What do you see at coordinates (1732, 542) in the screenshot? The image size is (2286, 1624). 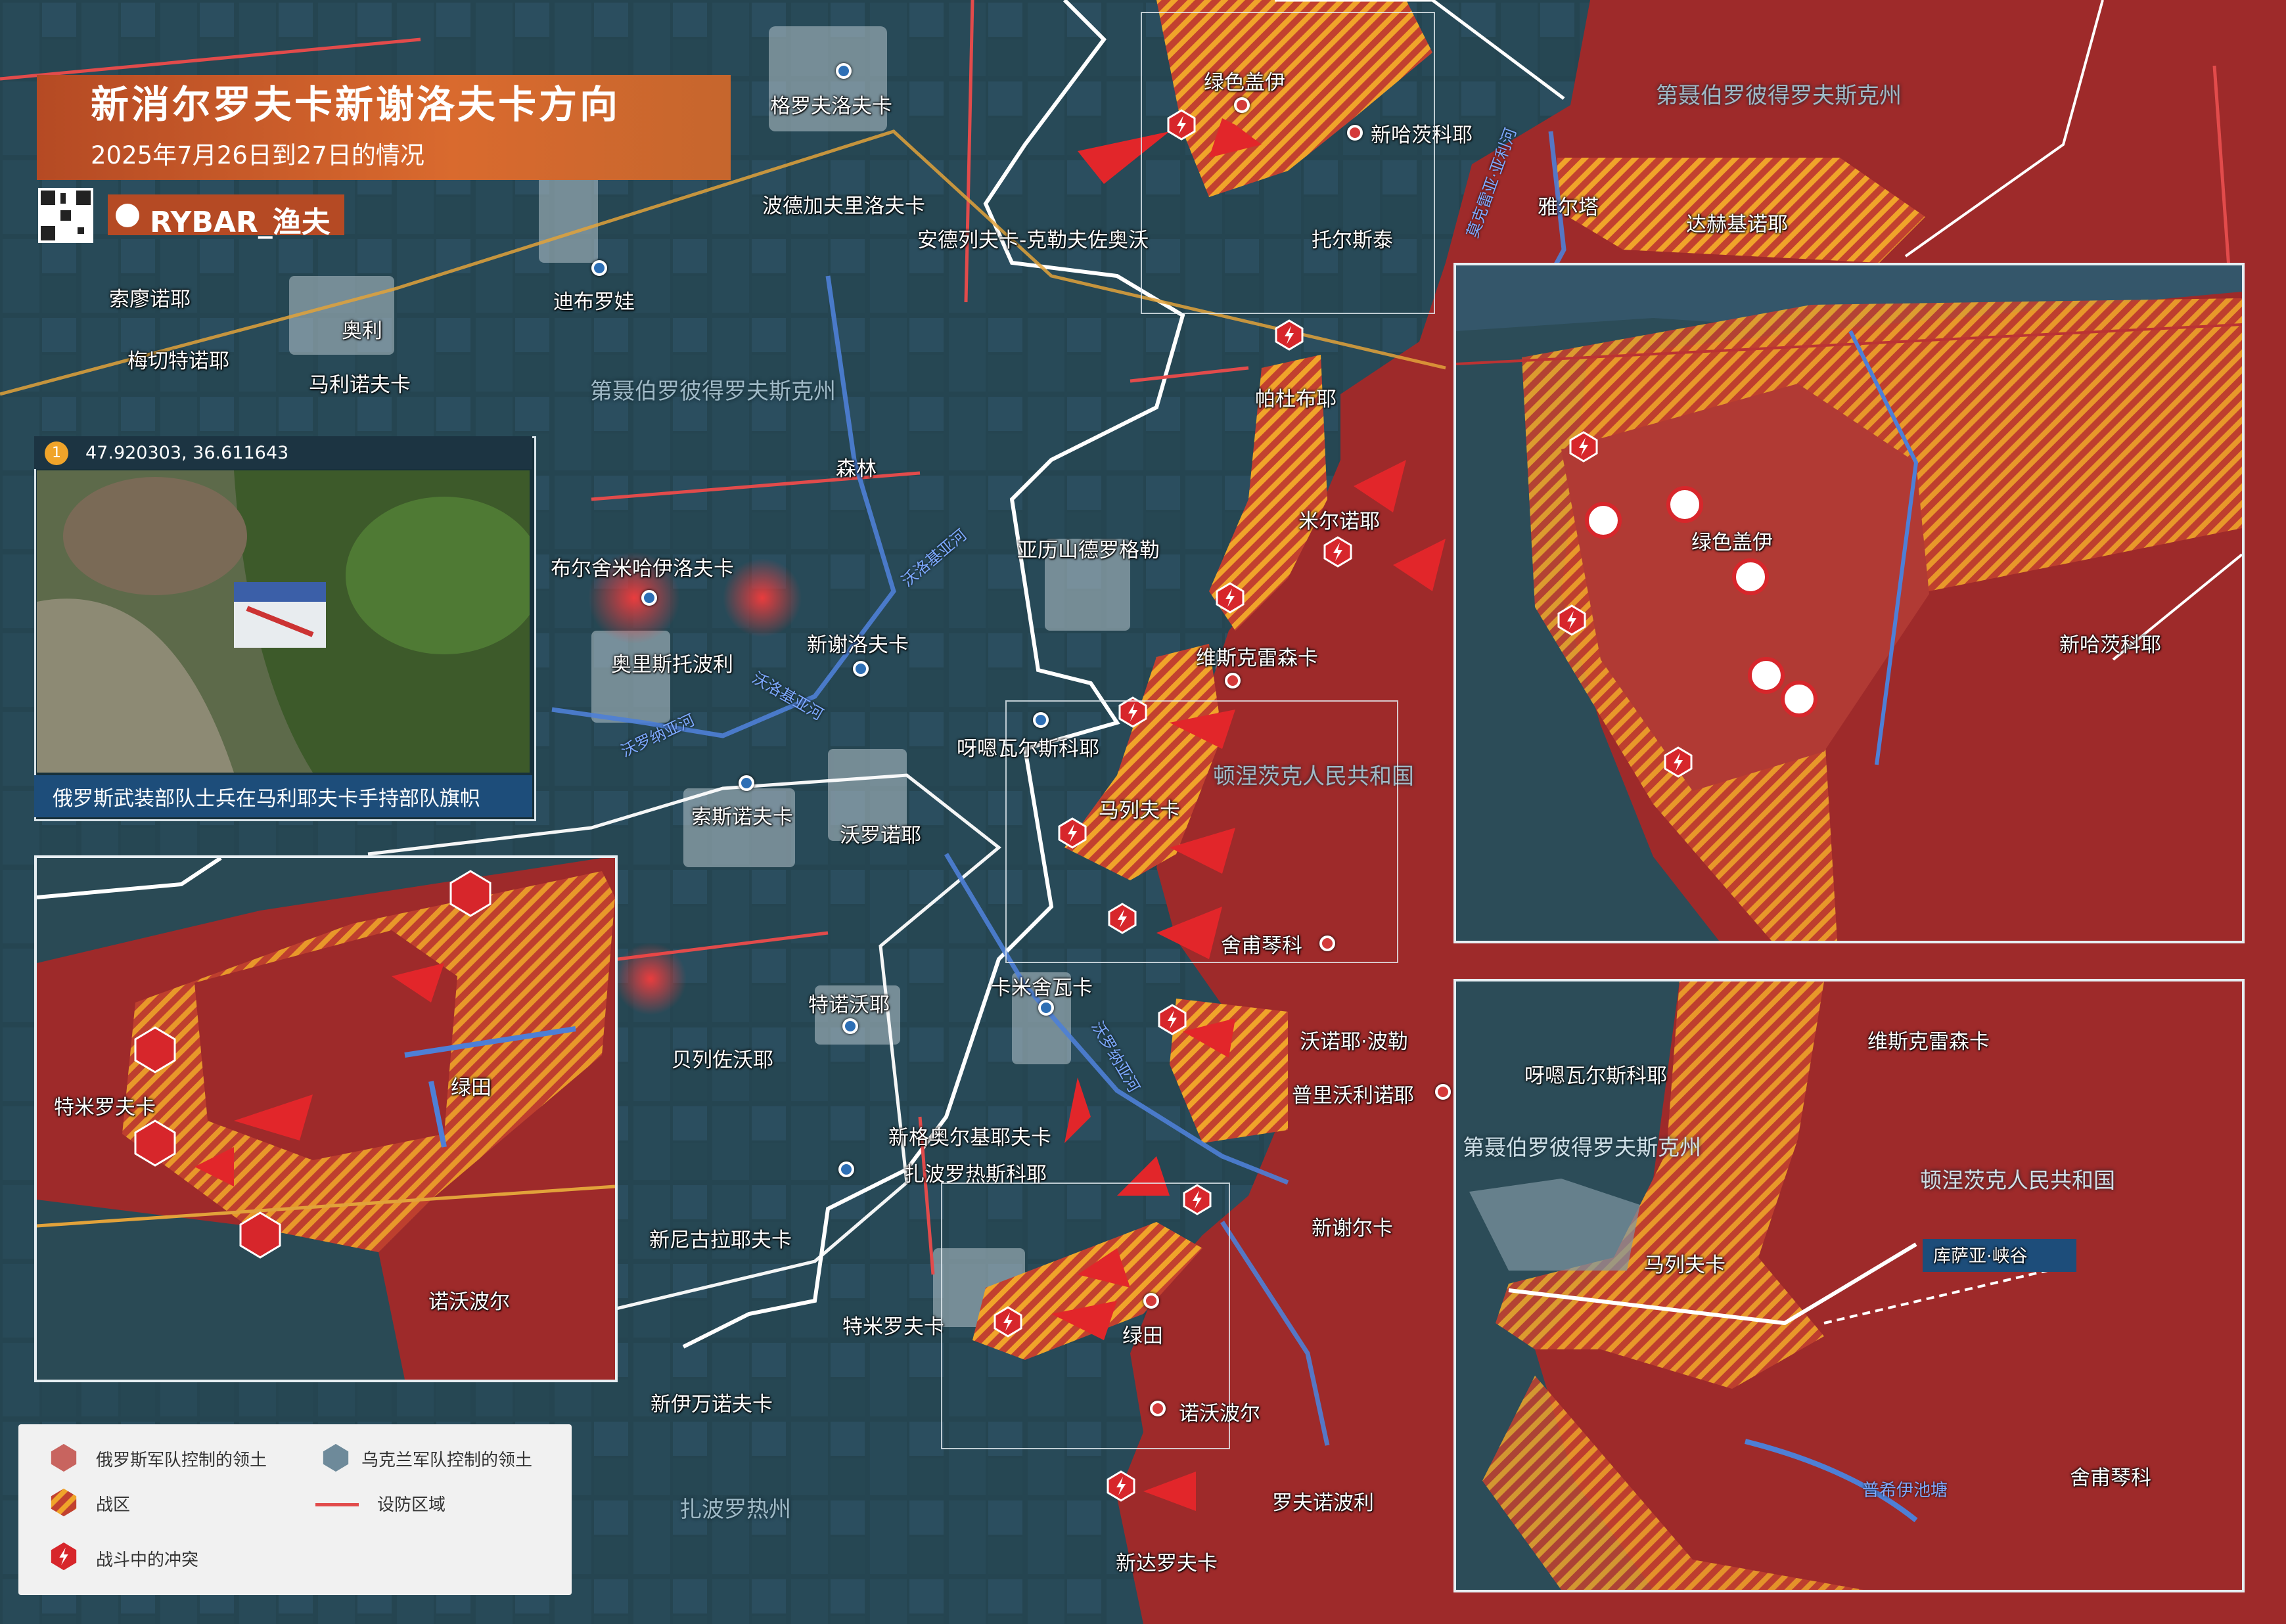 I see `inset-place-label: 绿色盖伊` at bounding box center [1732, 542].